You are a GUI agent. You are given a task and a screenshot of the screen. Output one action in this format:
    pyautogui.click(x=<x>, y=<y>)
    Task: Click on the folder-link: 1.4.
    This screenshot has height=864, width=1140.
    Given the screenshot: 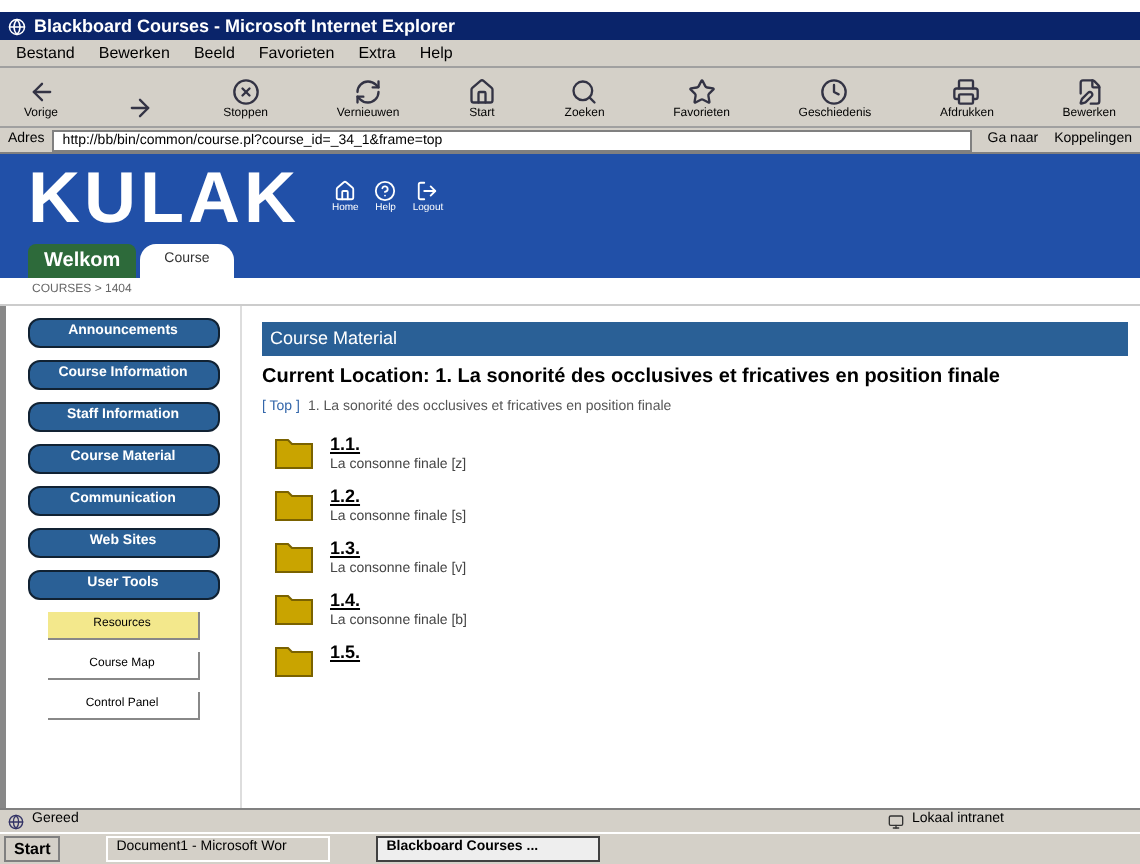 What is the action you would take?
    pyautogui.click(x=398, y=600)
    